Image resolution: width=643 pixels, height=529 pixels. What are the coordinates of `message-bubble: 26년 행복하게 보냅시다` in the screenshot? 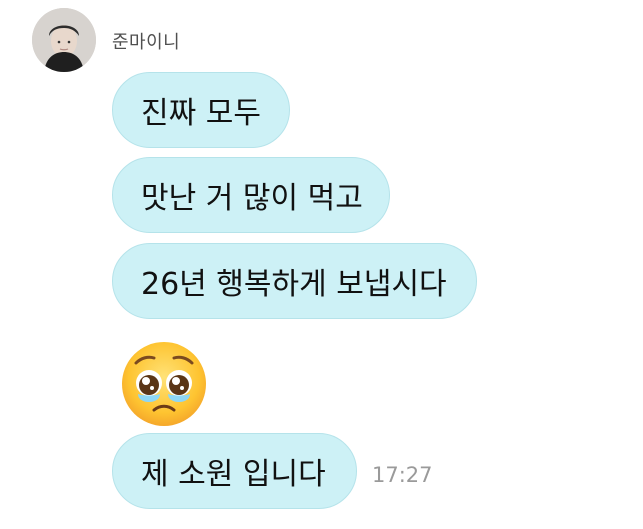 It's located at (294, 281).